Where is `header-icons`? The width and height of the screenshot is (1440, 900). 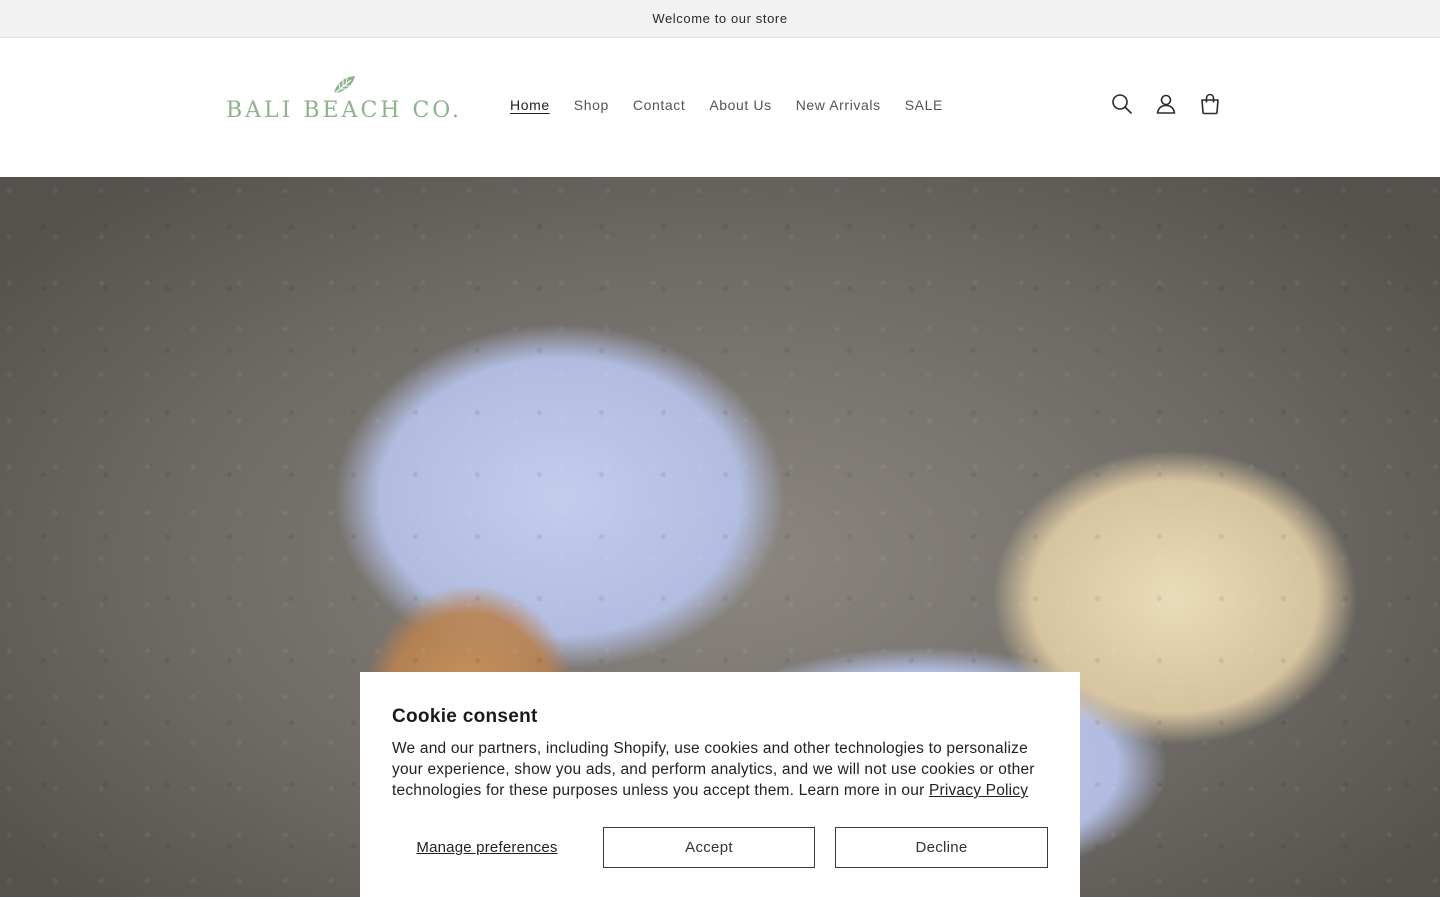 header-icons is located at coordinates (1166, 104).